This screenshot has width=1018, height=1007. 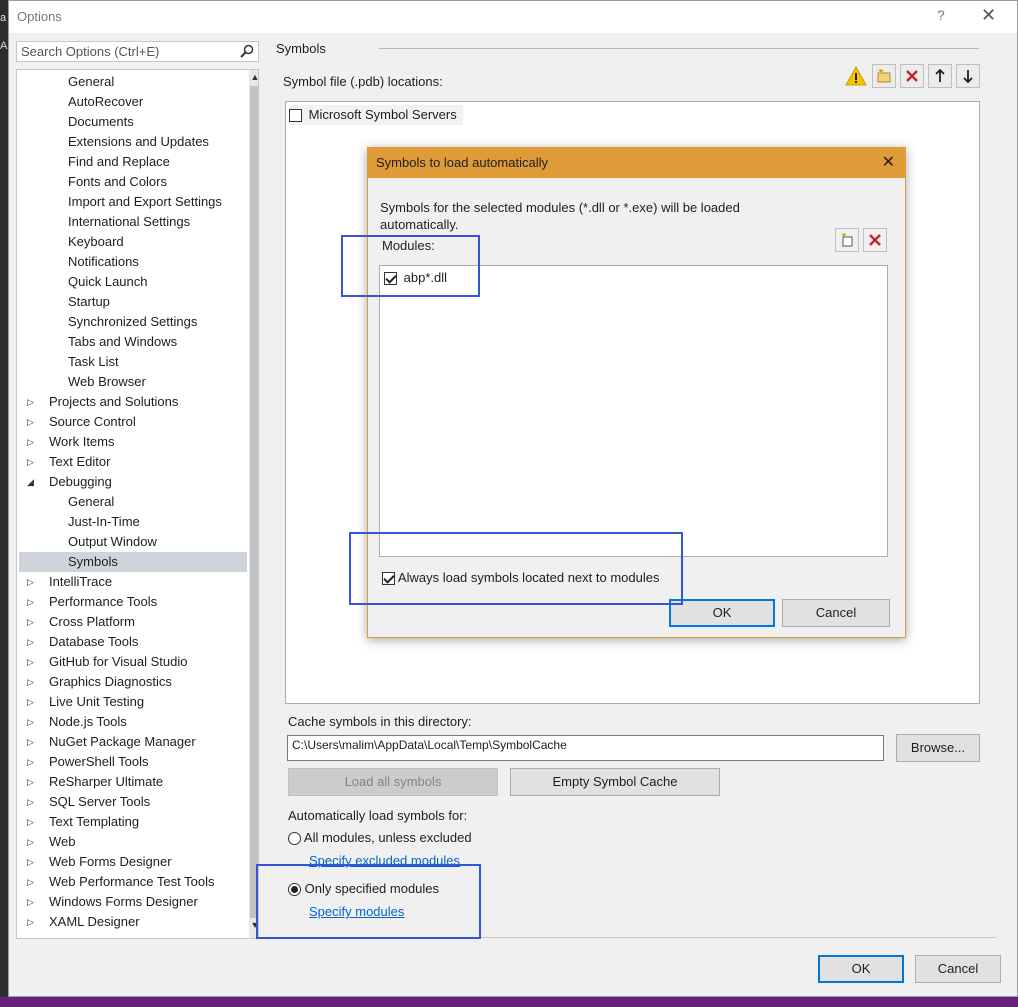 What do you see at coordinates (940, 76) in the screenshot?
I see `move-up-button` at bounding box center [940, 76].